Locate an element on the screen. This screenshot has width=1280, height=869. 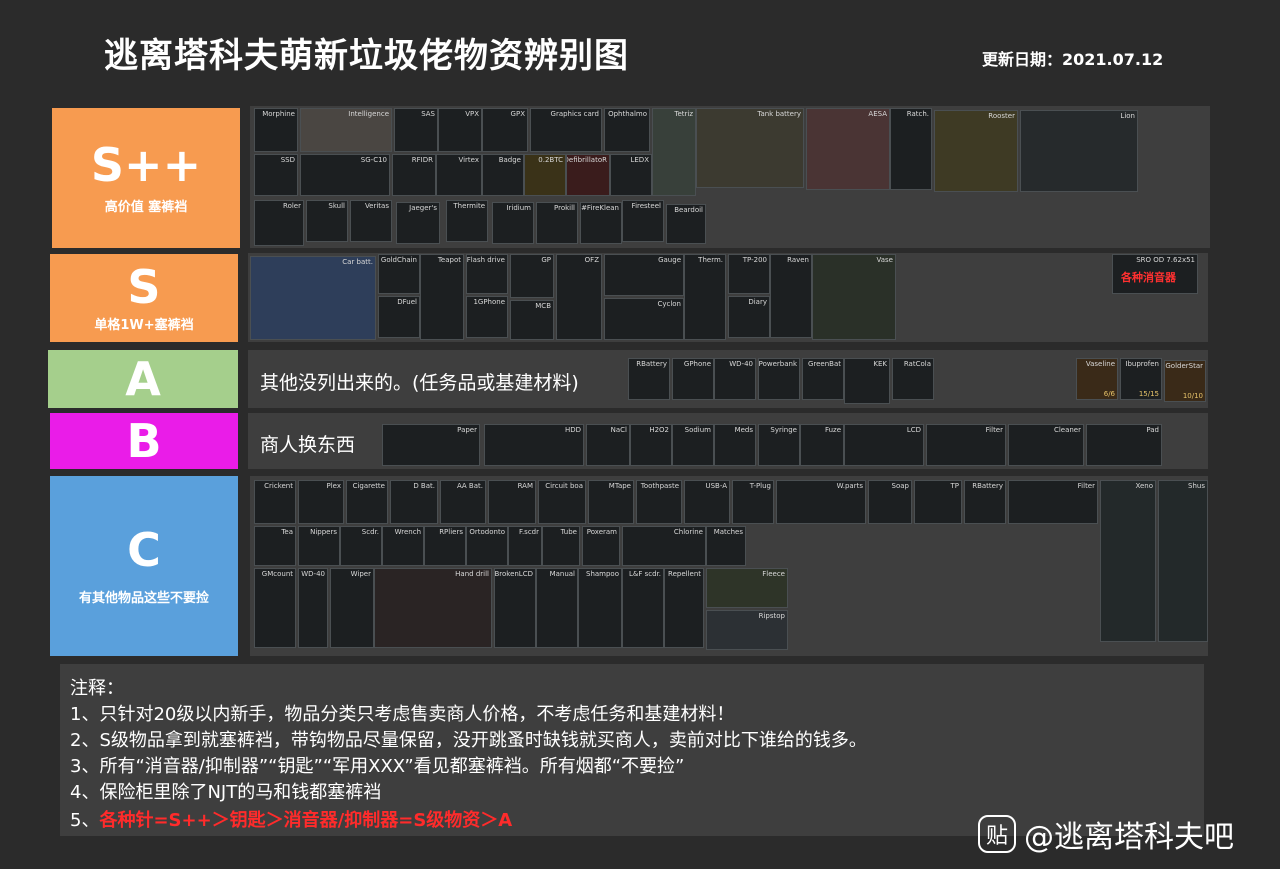
item-card: Poxeram is located at coordinates (601, 546).